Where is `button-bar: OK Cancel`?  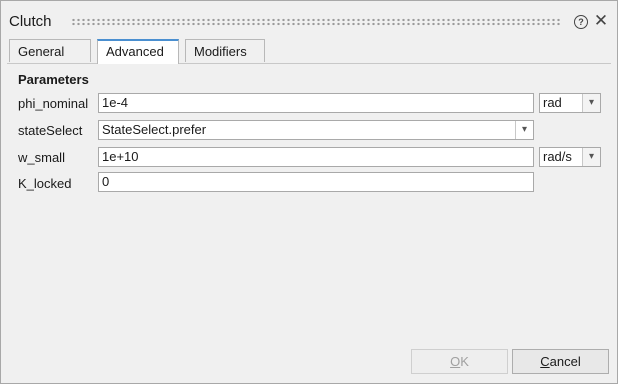 button-bar: OK Cancel is located at coordinates (309, 363).